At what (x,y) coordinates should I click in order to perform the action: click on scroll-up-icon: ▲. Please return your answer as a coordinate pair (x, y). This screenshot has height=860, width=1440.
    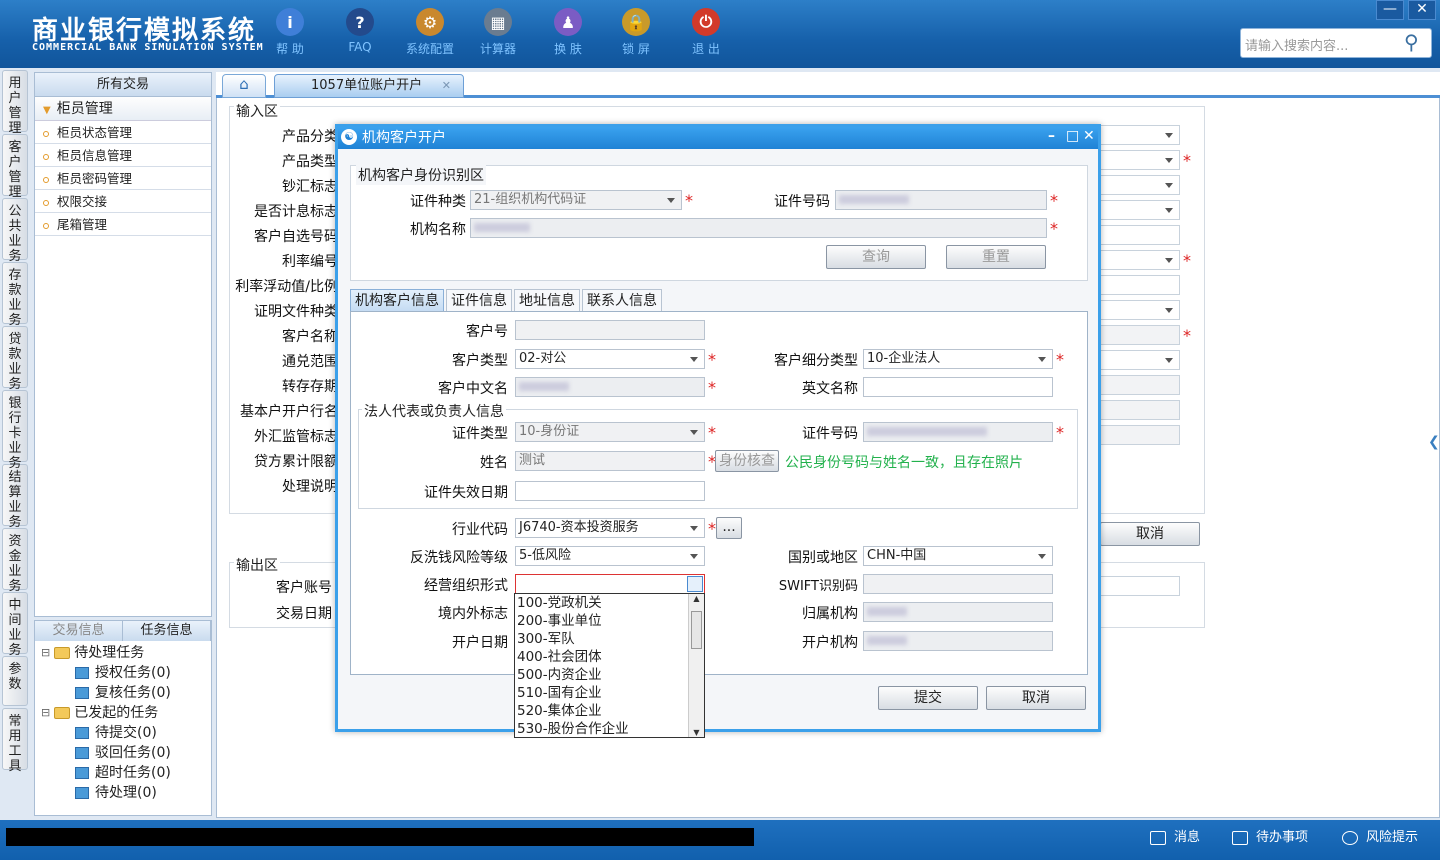
    Looking at the image, I should click on (696, 598).